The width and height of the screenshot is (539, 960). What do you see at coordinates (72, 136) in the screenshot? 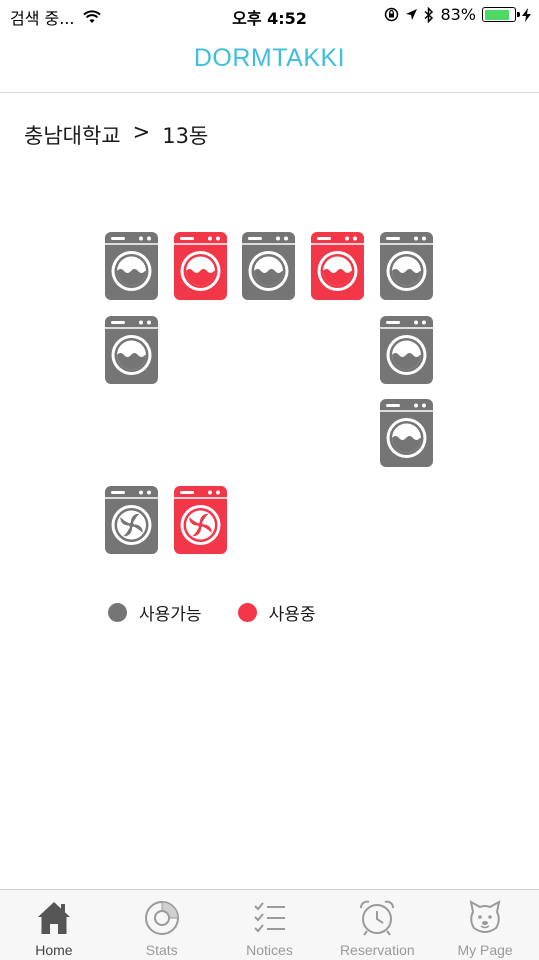
I see `breadcrumb-school: 충남대학교` at bounding box center [72, 136].